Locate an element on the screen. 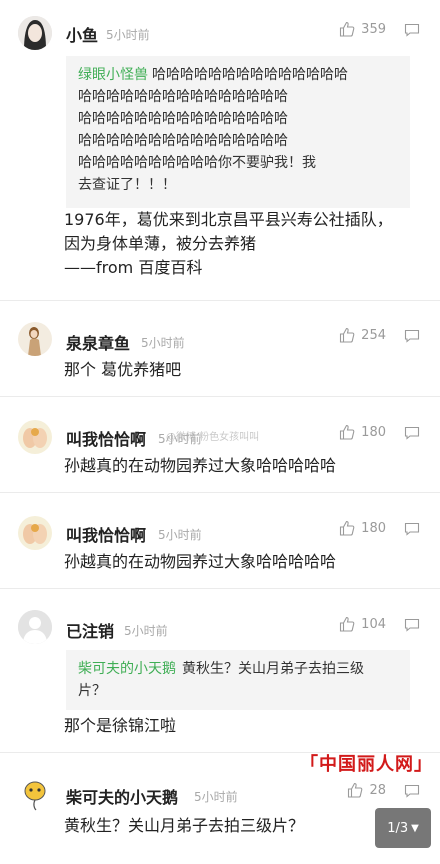  comment-line: 那个 葛优养猪吧 is located at coordinates (123, 369).